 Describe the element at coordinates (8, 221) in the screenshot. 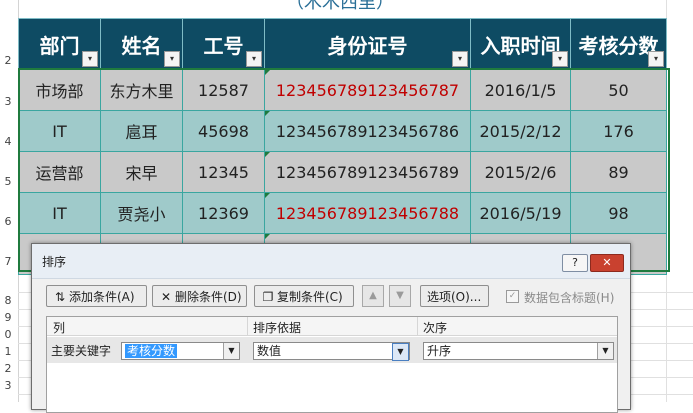

I see `row-number: 6` at that location.